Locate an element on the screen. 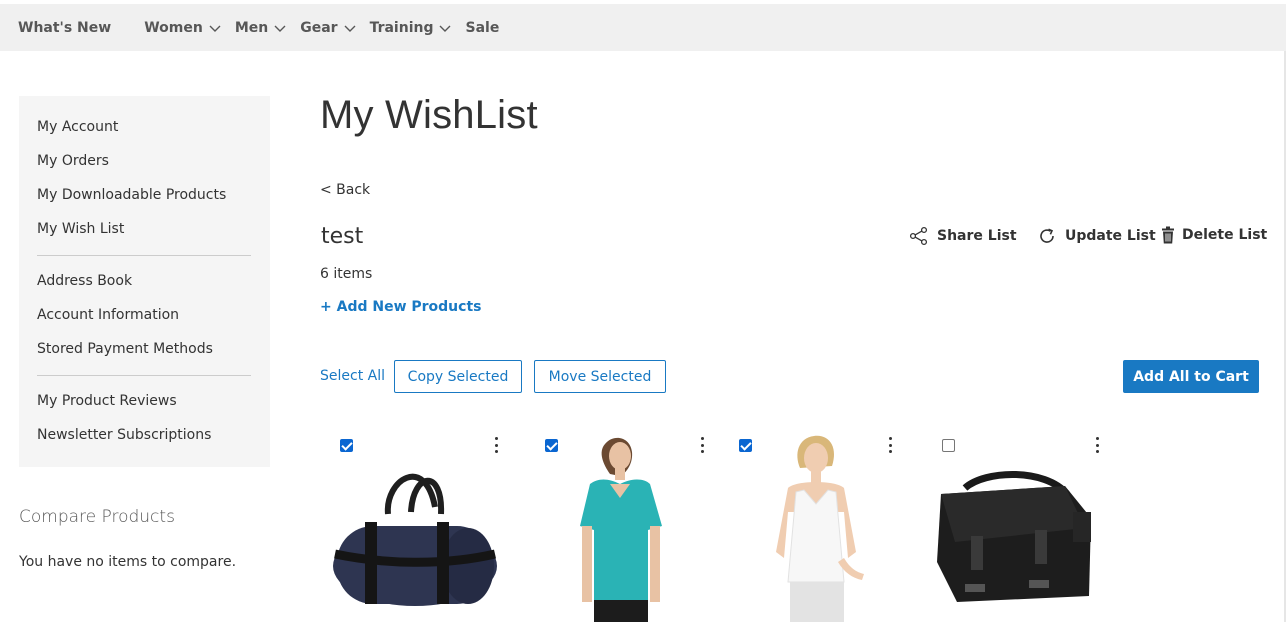 This screenshot has width=1286, height=622. share-list-button: Share List is located at coordinates (963, 236).